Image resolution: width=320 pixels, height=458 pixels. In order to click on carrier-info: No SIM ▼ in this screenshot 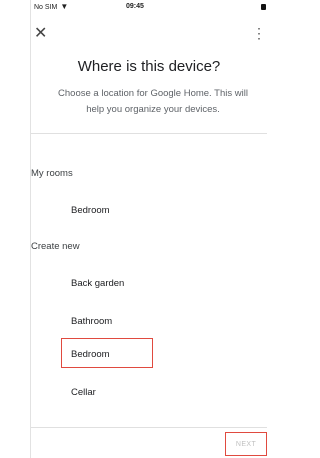, I will do `click(51, 7)`.